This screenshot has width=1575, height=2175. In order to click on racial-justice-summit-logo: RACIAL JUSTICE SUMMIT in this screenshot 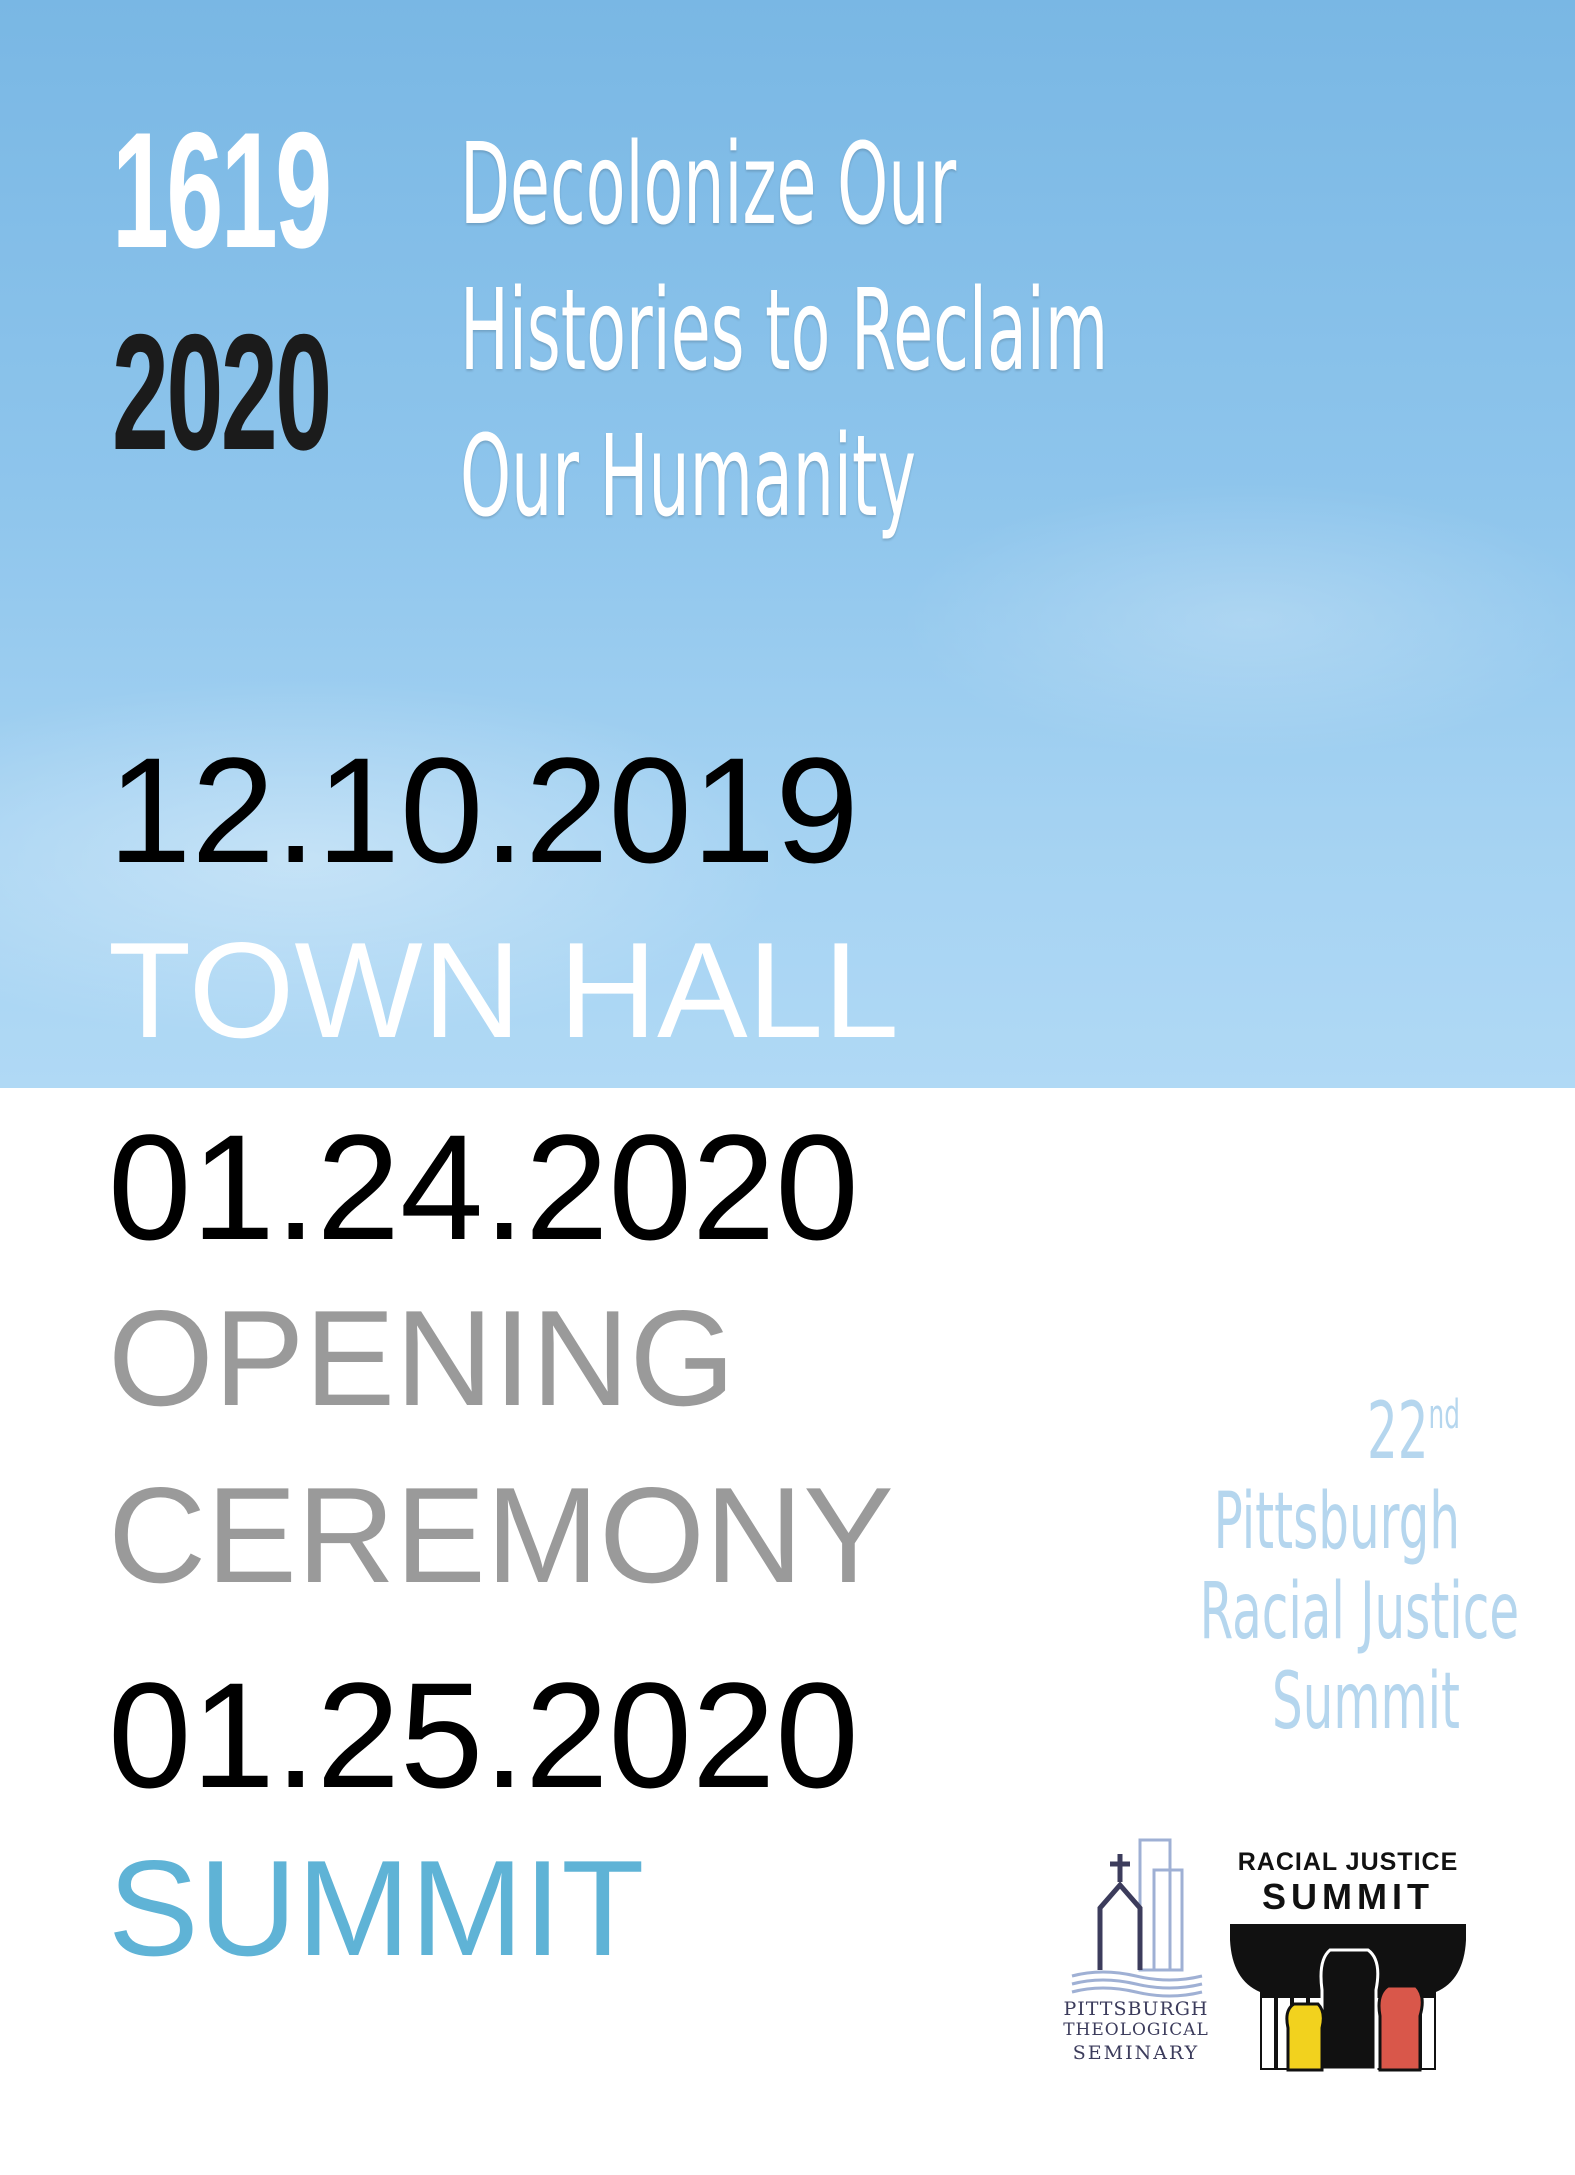, I will do `click(1348, 1960)`.